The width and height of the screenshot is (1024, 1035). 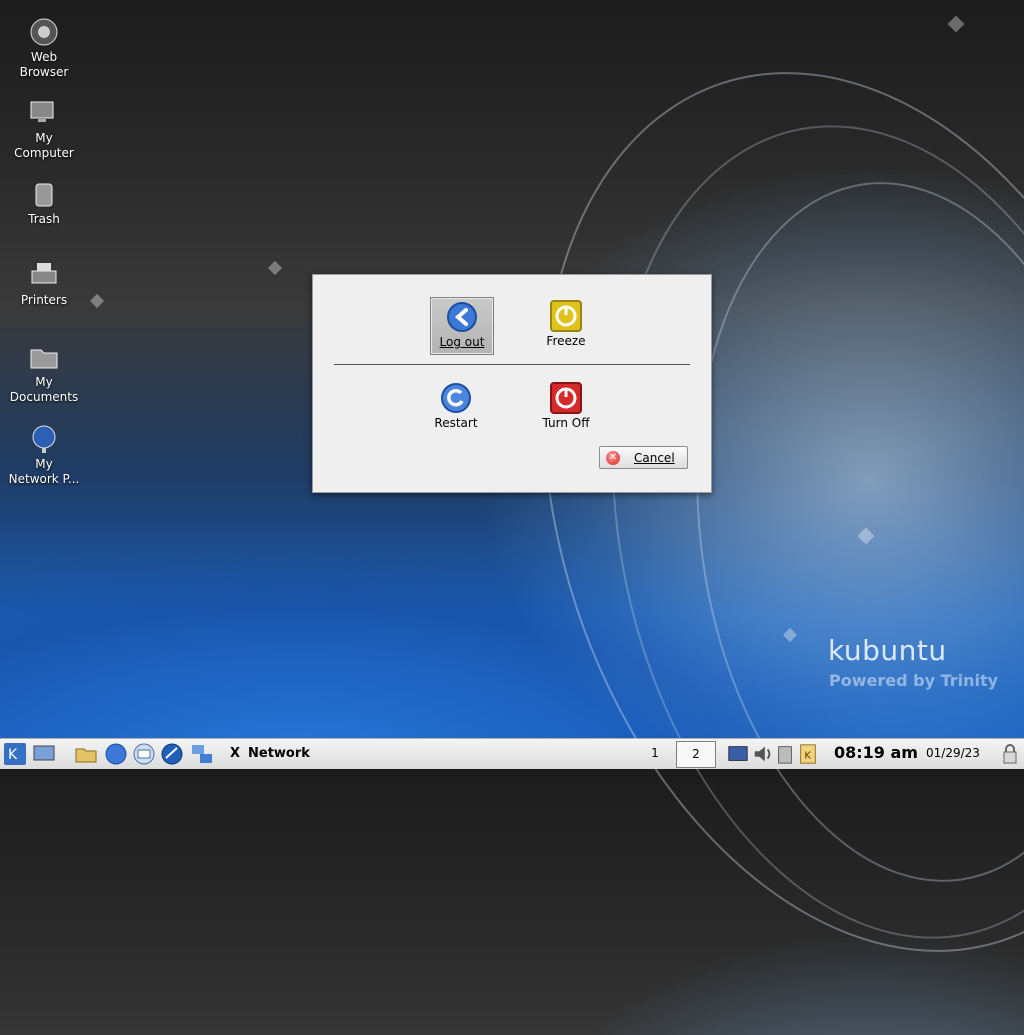 I want to click on turn-off-label: Turn Off, so click(x=566, y=423).